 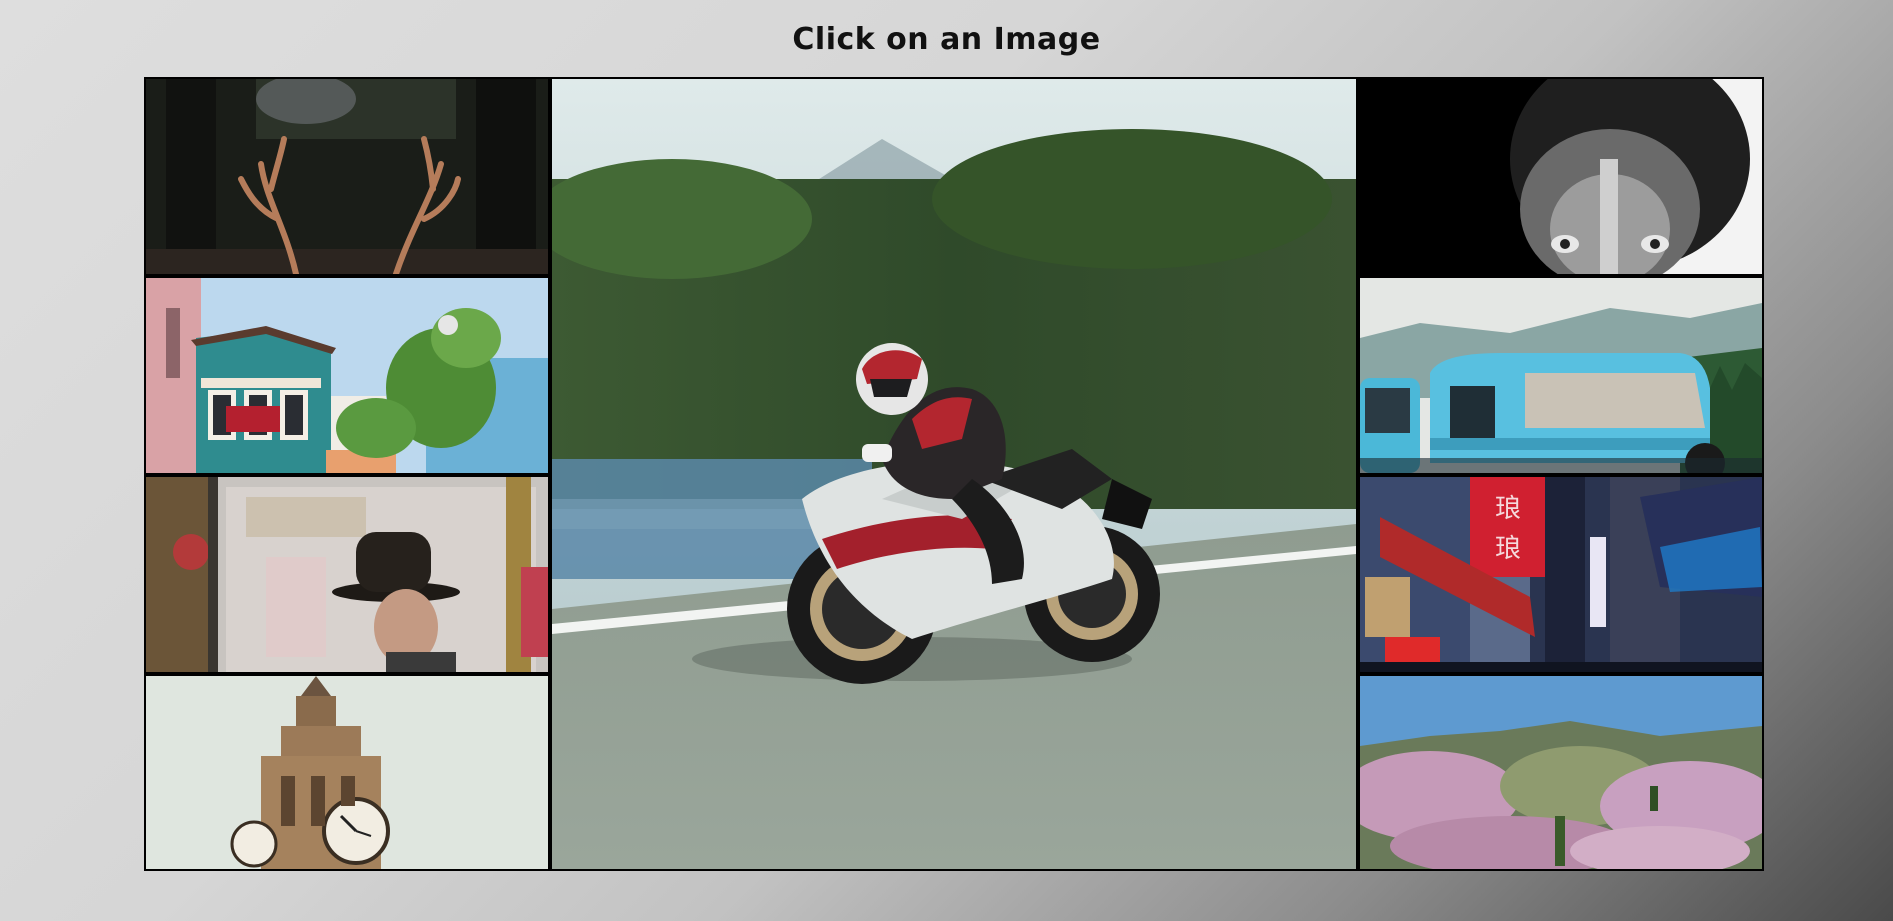 I want to click on thumbnail-big-ben, so click(x=347, y=772).